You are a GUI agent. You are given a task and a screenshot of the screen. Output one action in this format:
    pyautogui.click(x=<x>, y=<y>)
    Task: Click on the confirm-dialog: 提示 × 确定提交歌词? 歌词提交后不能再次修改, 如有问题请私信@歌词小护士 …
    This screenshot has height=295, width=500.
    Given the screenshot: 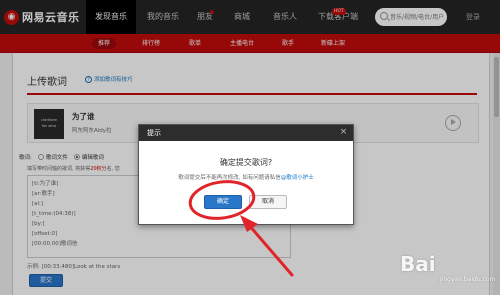 What is the action you would take?
    pyautogui.click(x=246, y=174)
    